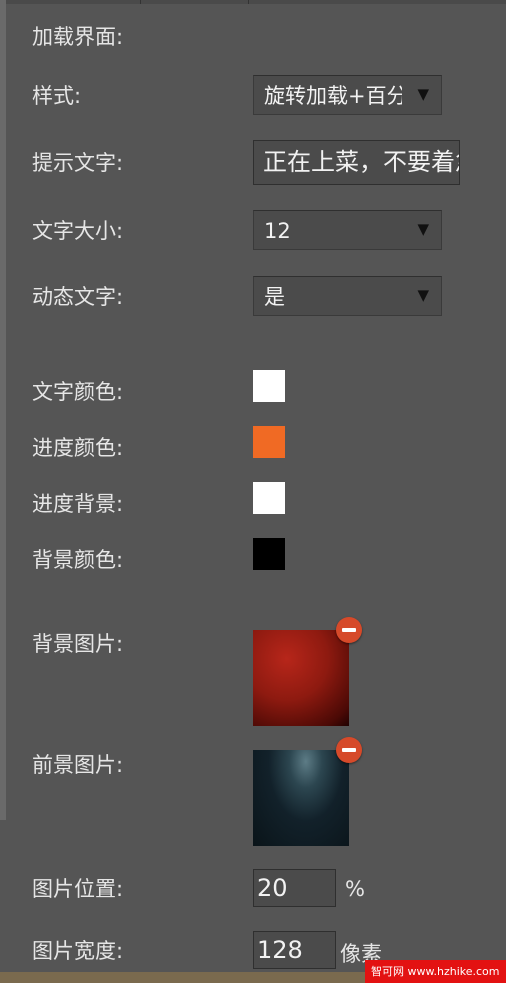 This screenshot has width=506, height=983. Describe the element at coordinates (269, 498) in the screenshot. I see `progress-background-swatch` at that location.